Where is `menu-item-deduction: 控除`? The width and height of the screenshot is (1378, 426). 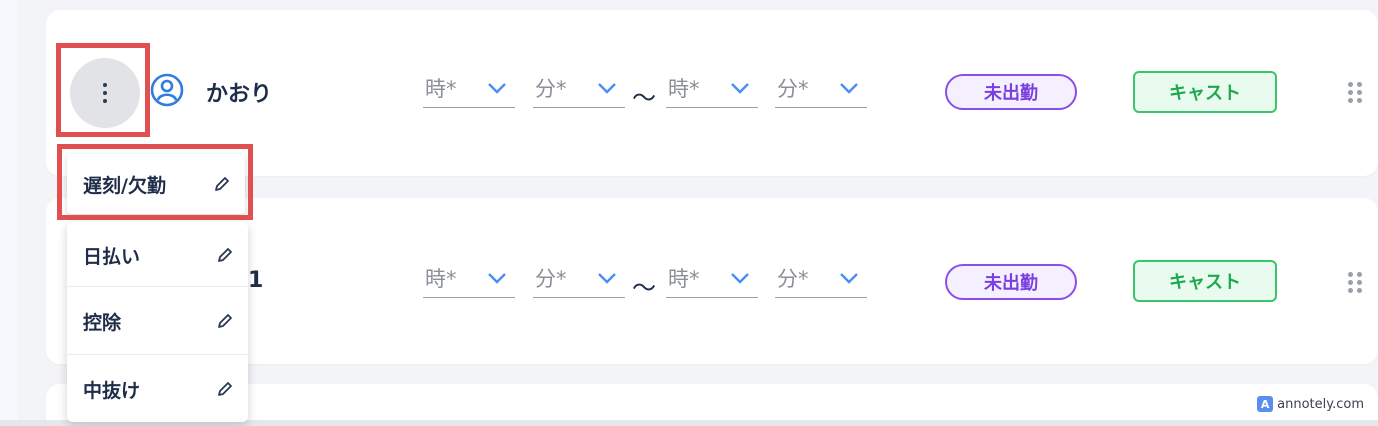
menu-item-deduction: 控除 is located at coordinates (157, 321).